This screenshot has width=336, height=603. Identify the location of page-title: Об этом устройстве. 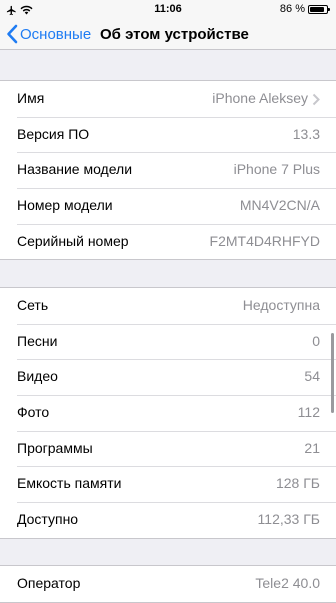
(174, 34).